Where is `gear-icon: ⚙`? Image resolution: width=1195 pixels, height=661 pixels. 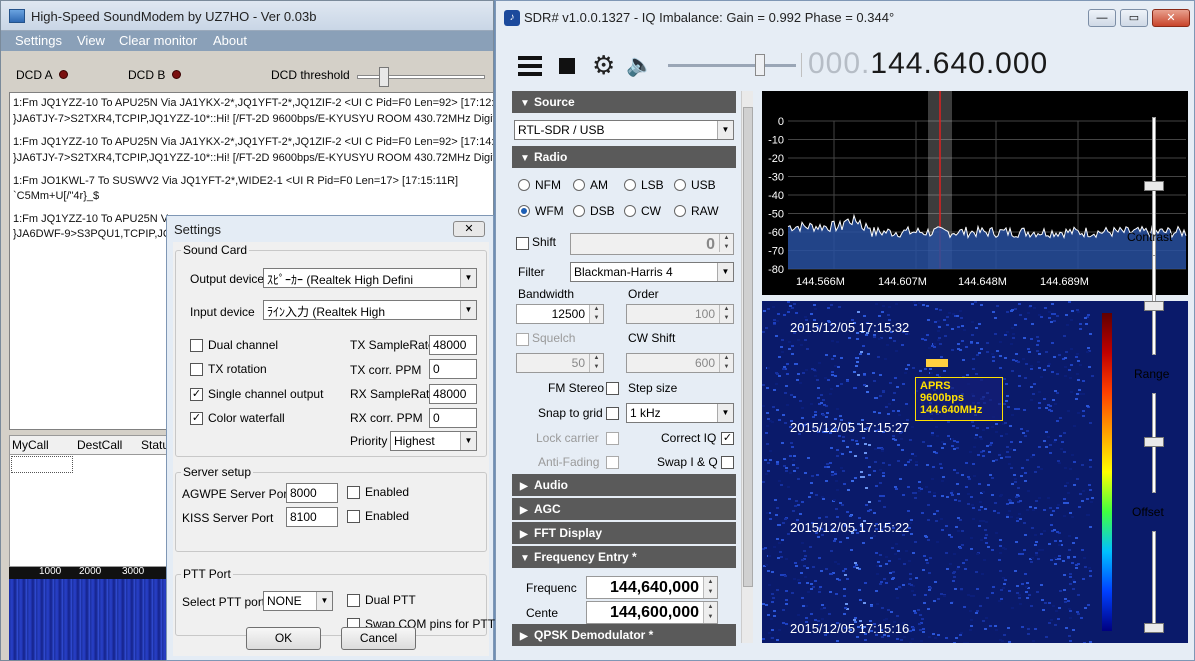
gear-icon: ⚙ is located at coordinates (603, 65).